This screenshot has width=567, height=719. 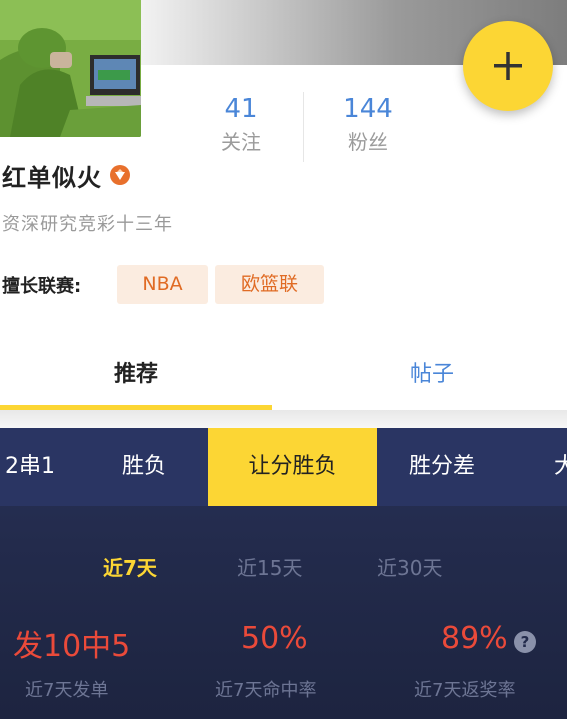 I want to click on tab-posts: 帖子, so click(x=431, y=375).